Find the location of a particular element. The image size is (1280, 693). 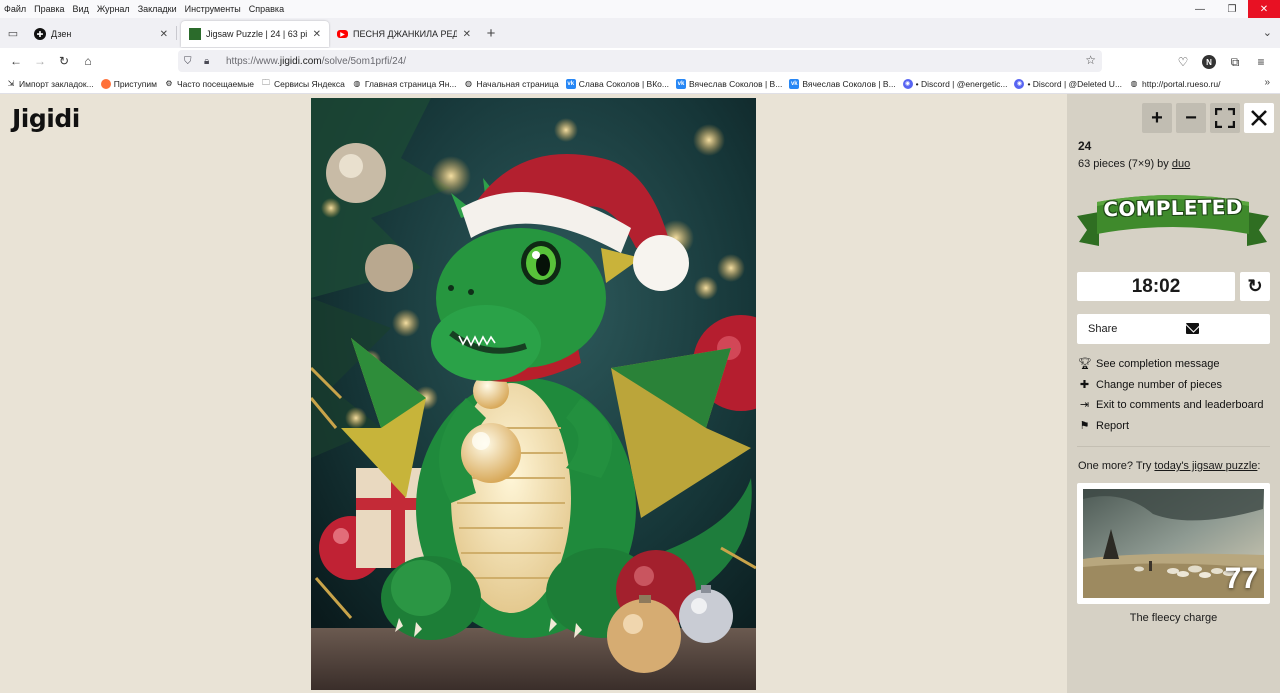

daily-puzzle-pieces: 77 is located at coordinates (1241, 578).